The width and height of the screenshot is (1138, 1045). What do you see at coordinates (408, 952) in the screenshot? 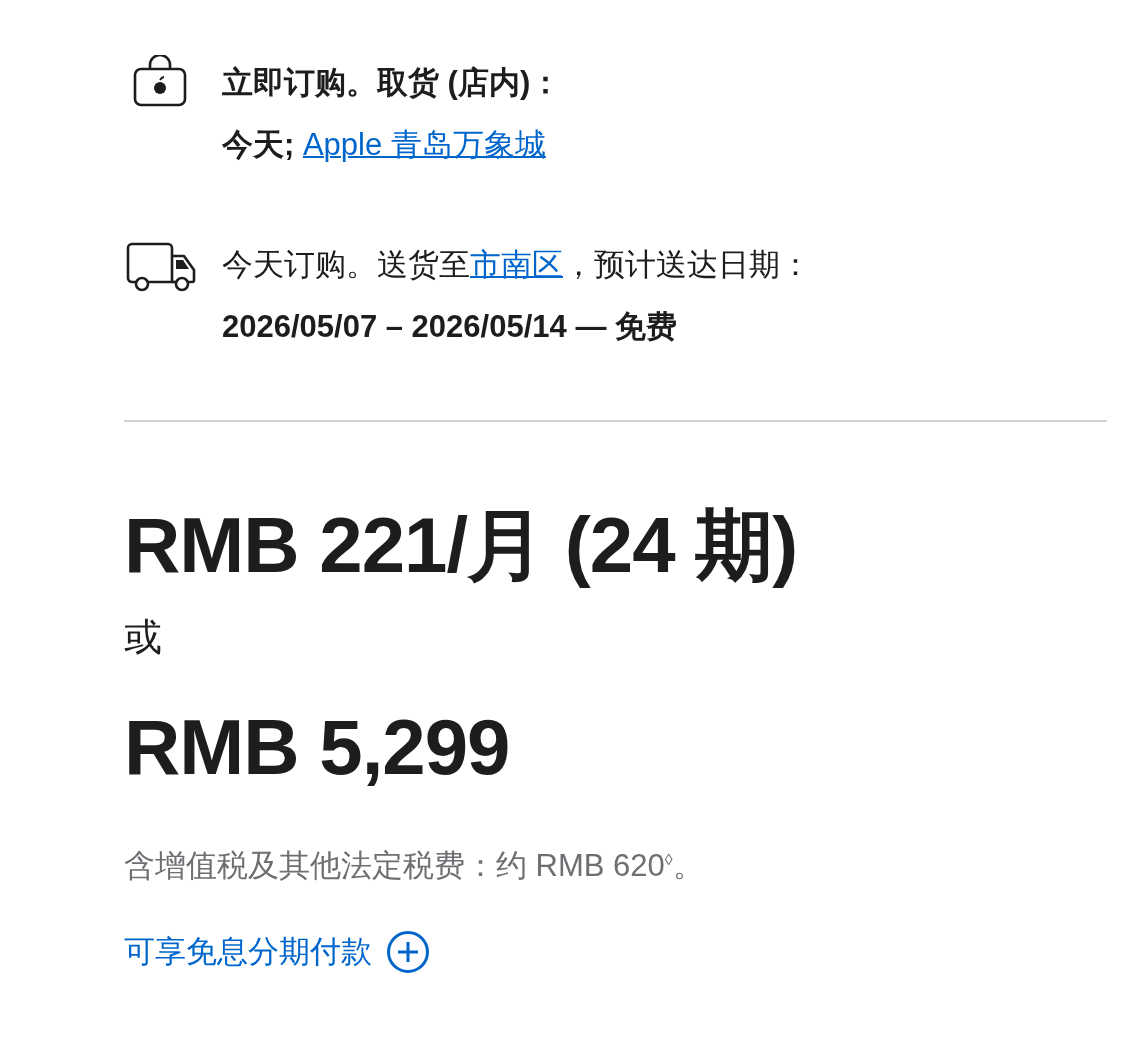
I see `plus-circle-icon` at bounding box center [408, 952].